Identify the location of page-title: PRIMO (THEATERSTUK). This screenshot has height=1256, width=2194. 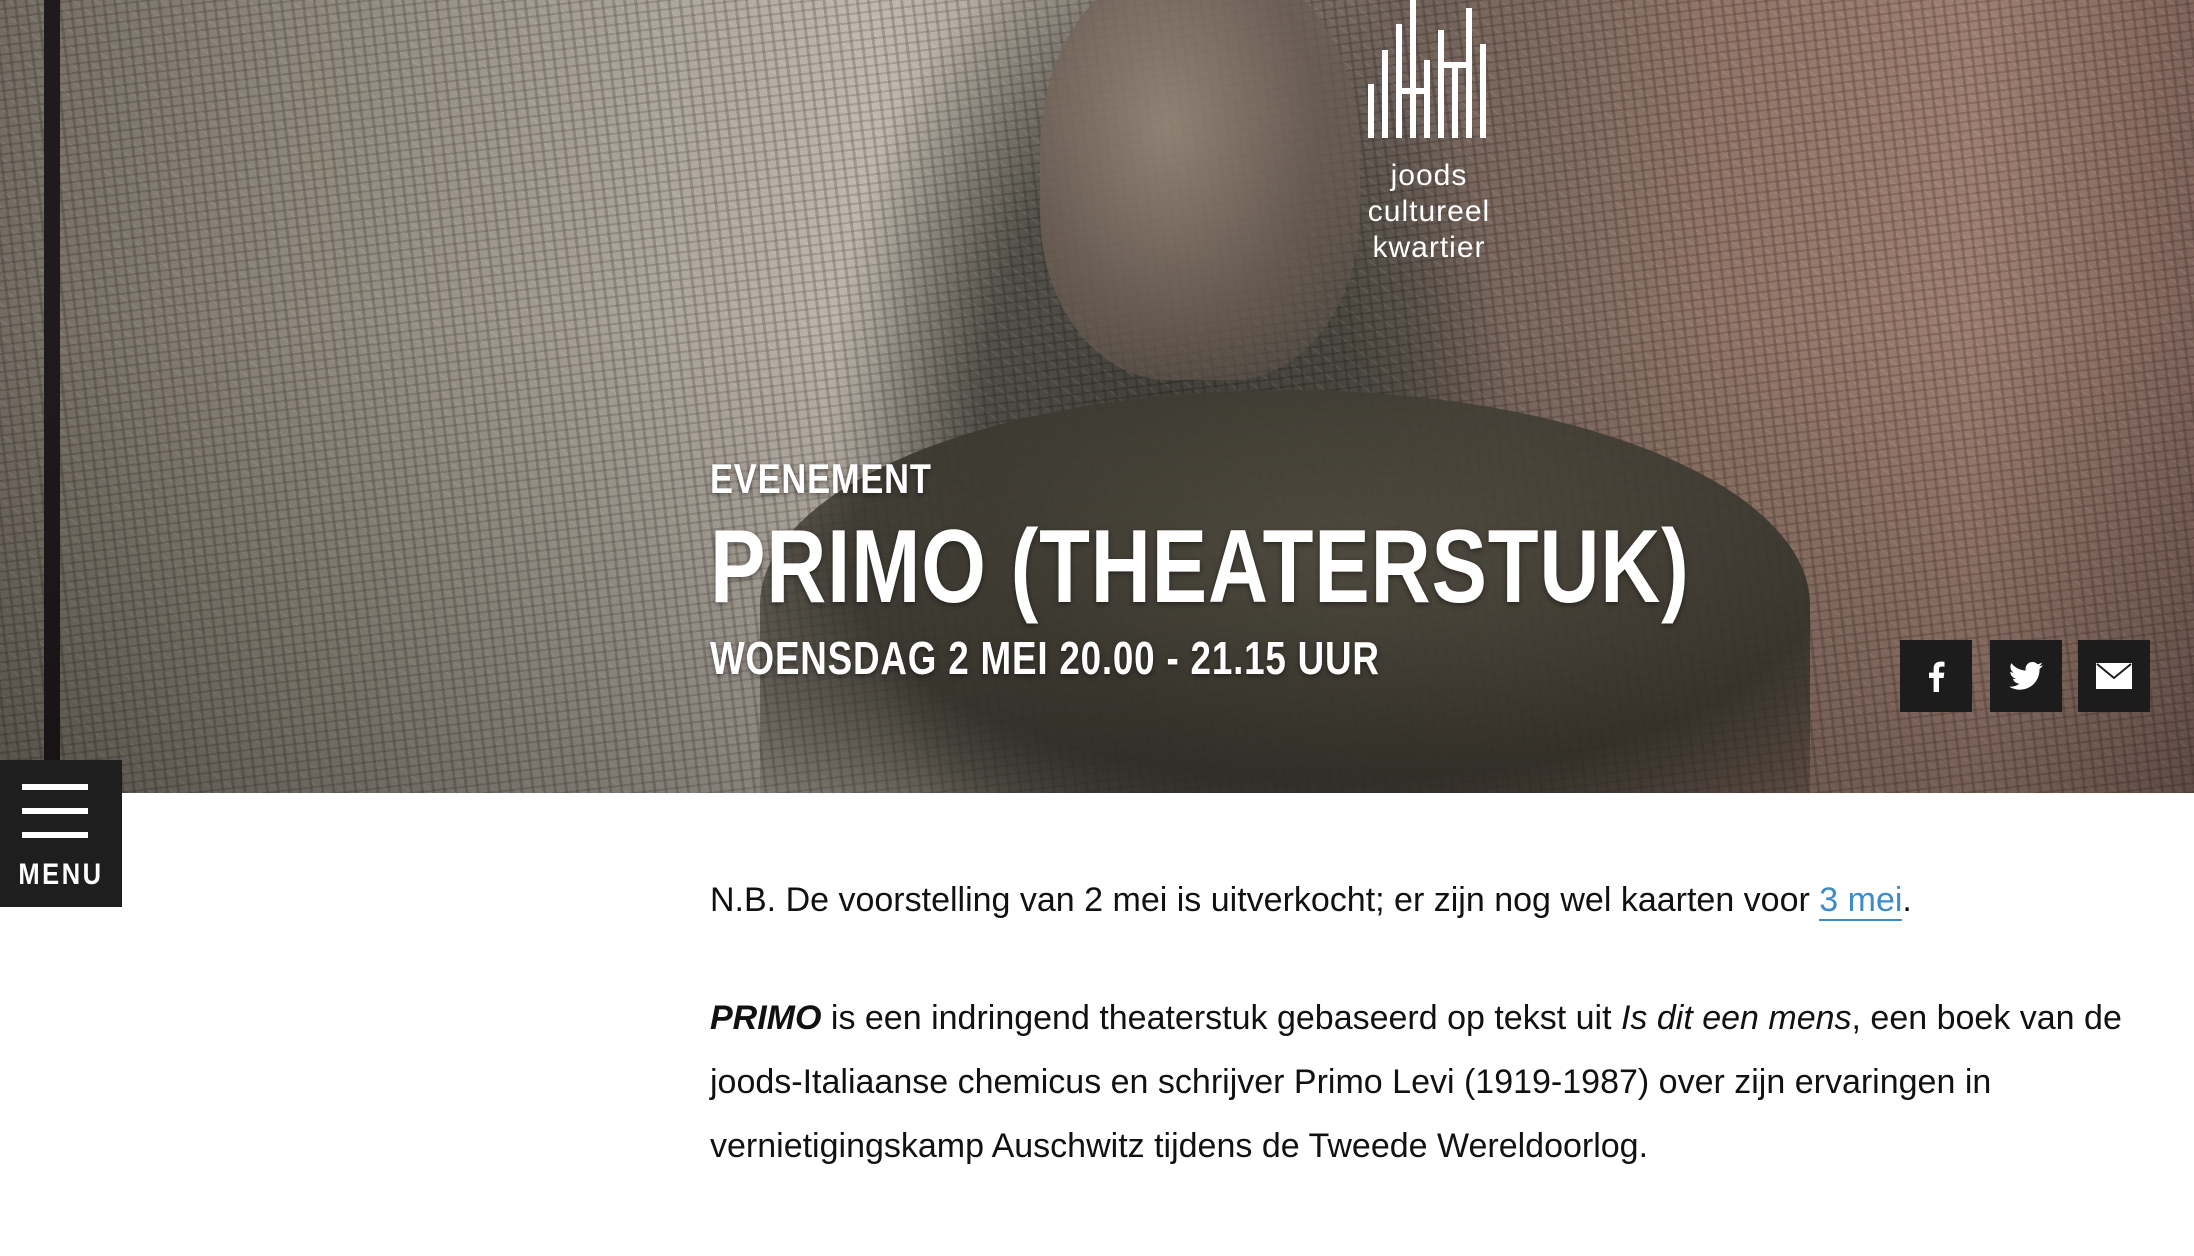
(1200, 567).